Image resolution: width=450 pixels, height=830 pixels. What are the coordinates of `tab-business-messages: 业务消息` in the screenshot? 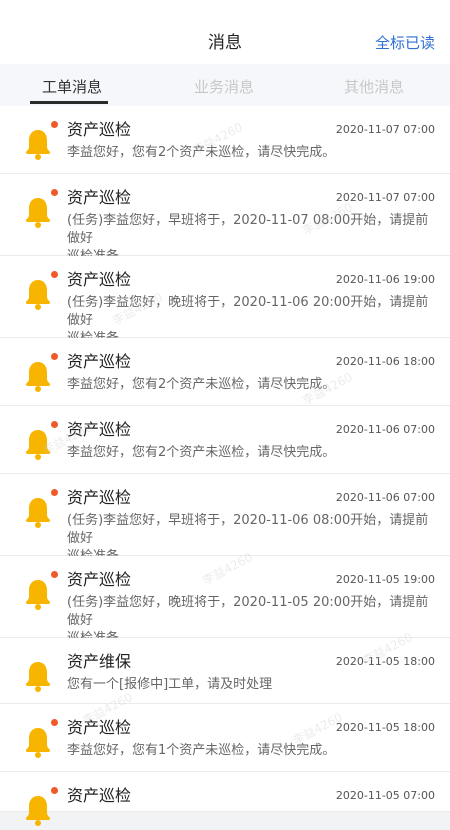 It's located at (224, 87).